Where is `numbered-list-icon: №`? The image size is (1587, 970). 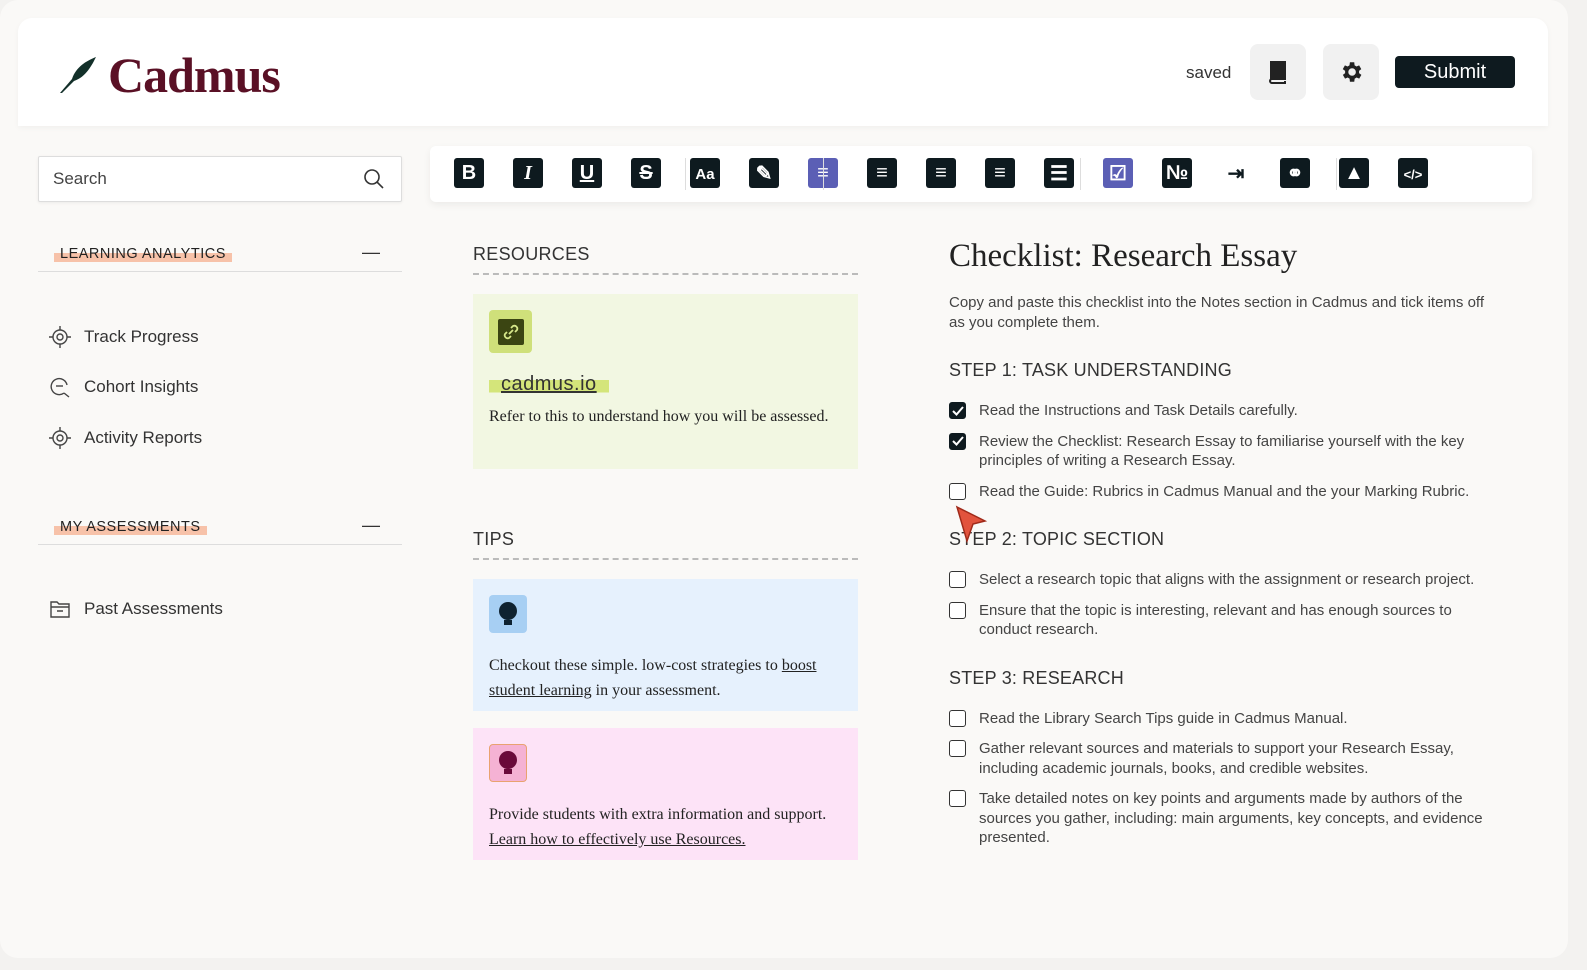 numbered-list-icon: № is located at coordinates (1177, 172).